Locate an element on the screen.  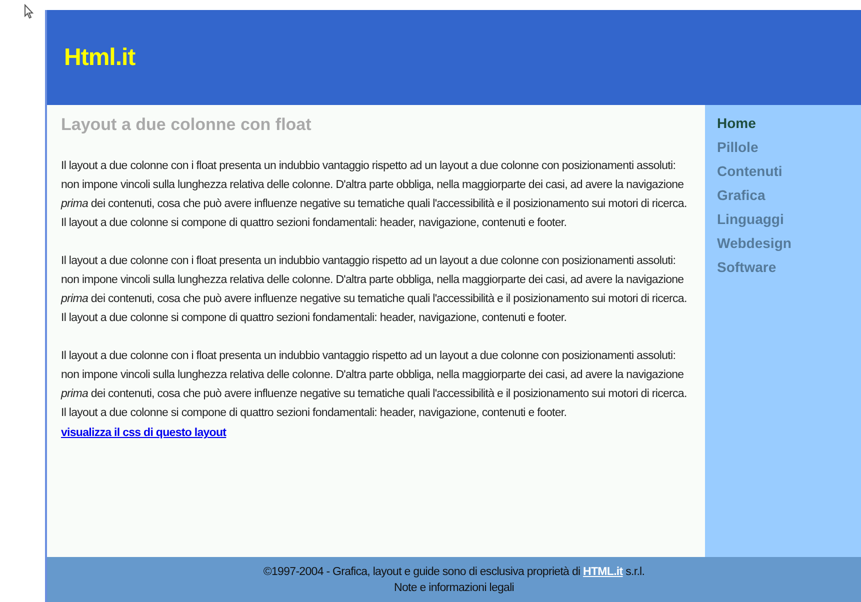
nav-link: Home is located at coordinates (736, 123).